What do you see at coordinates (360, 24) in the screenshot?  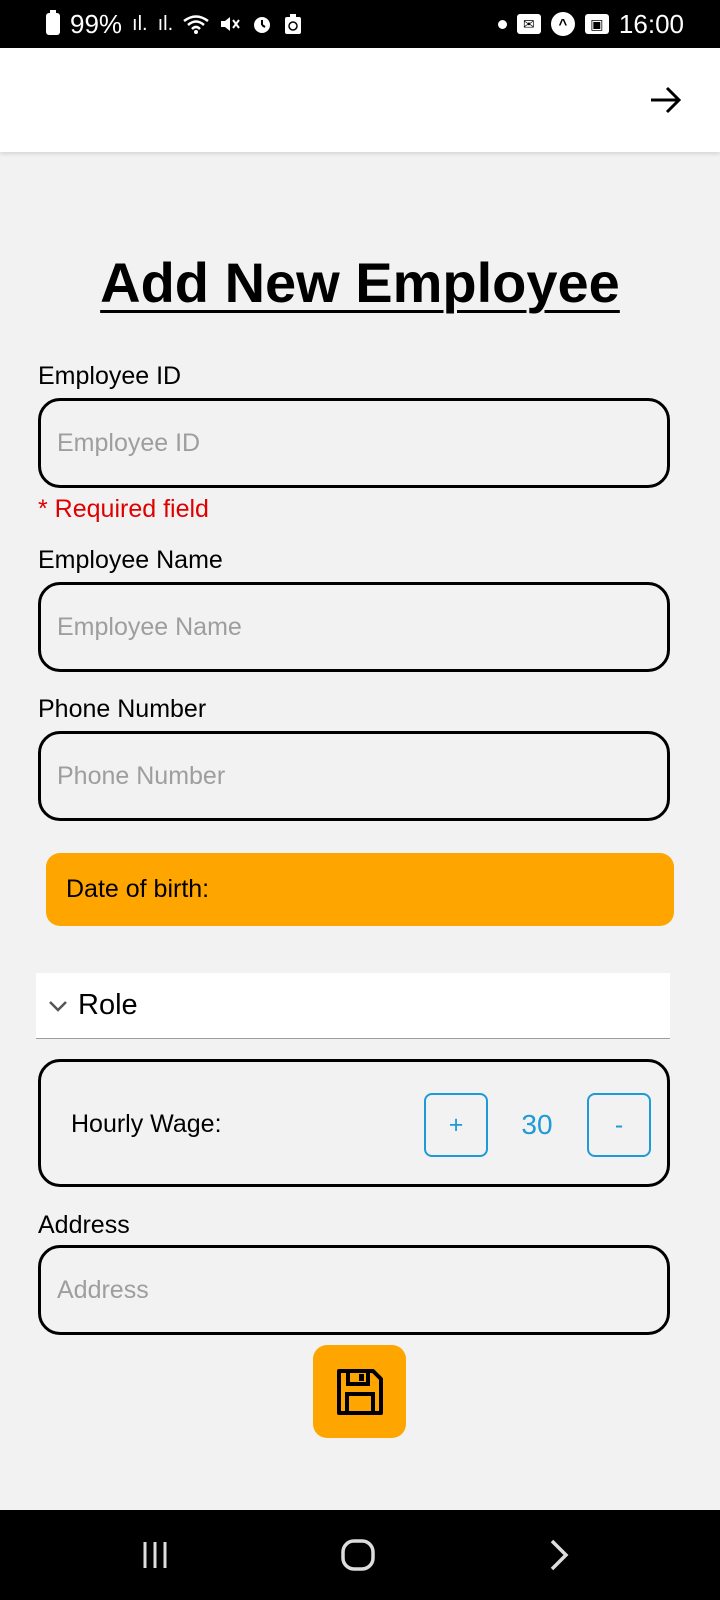 I see `status-bar: 99% ıl. ıl. ✉ ^ ▣ 16:00` at bounding box center [360, 24].